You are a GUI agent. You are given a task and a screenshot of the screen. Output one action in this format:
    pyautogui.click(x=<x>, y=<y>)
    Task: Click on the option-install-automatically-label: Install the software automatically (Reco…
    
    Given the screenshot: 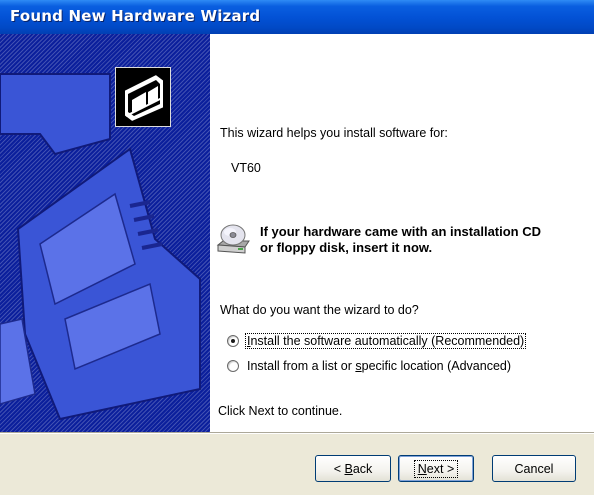 What is the action you would take?
    pyautogui.click(x=385, y=341)
    